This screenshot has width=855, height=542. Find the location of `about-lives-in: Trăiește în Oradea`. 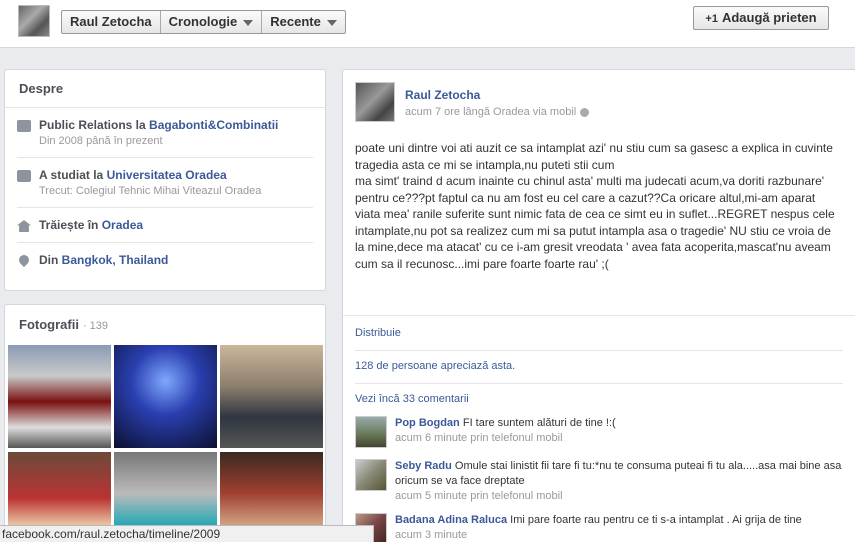

about-lives-in: Trăiește în Oradea is located at coordinates (165, 225).